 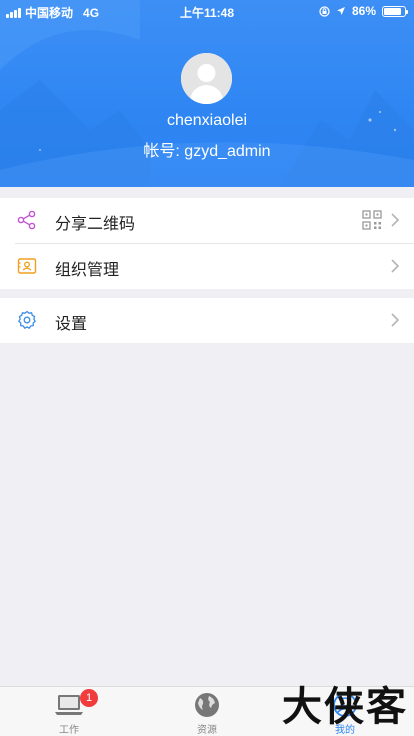 What do you see at coordinates (207, 151) in the screenshot?
I see `account-id: 帐号: gzyd_admin` at bounding box center [207, 151].